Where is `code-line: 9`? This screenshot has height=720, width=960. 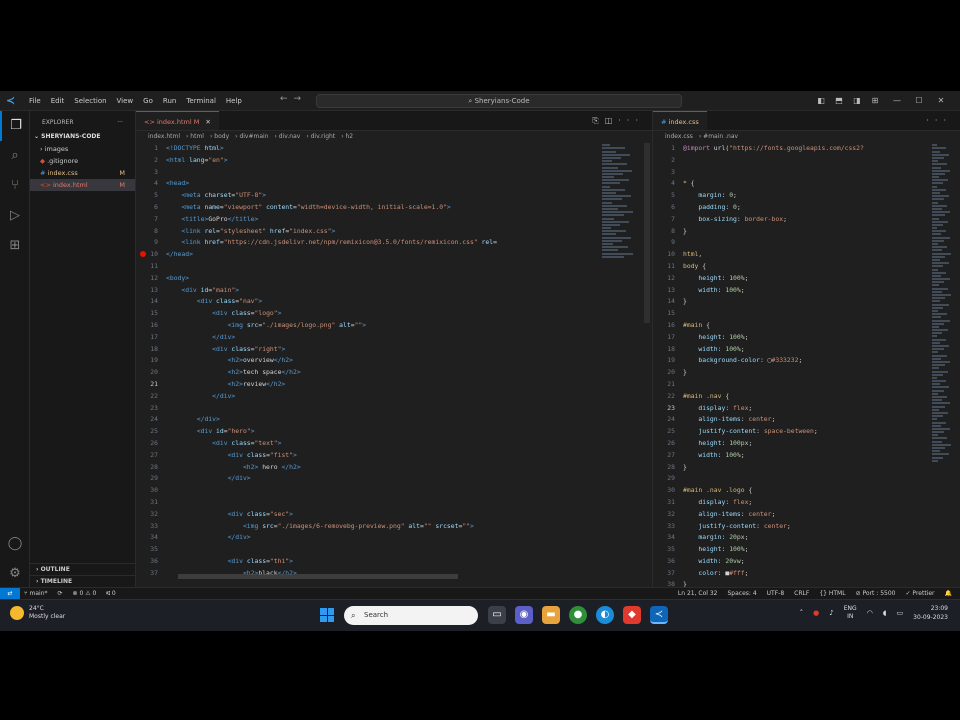 code-line: 9 is located at coordinates (806, 243).